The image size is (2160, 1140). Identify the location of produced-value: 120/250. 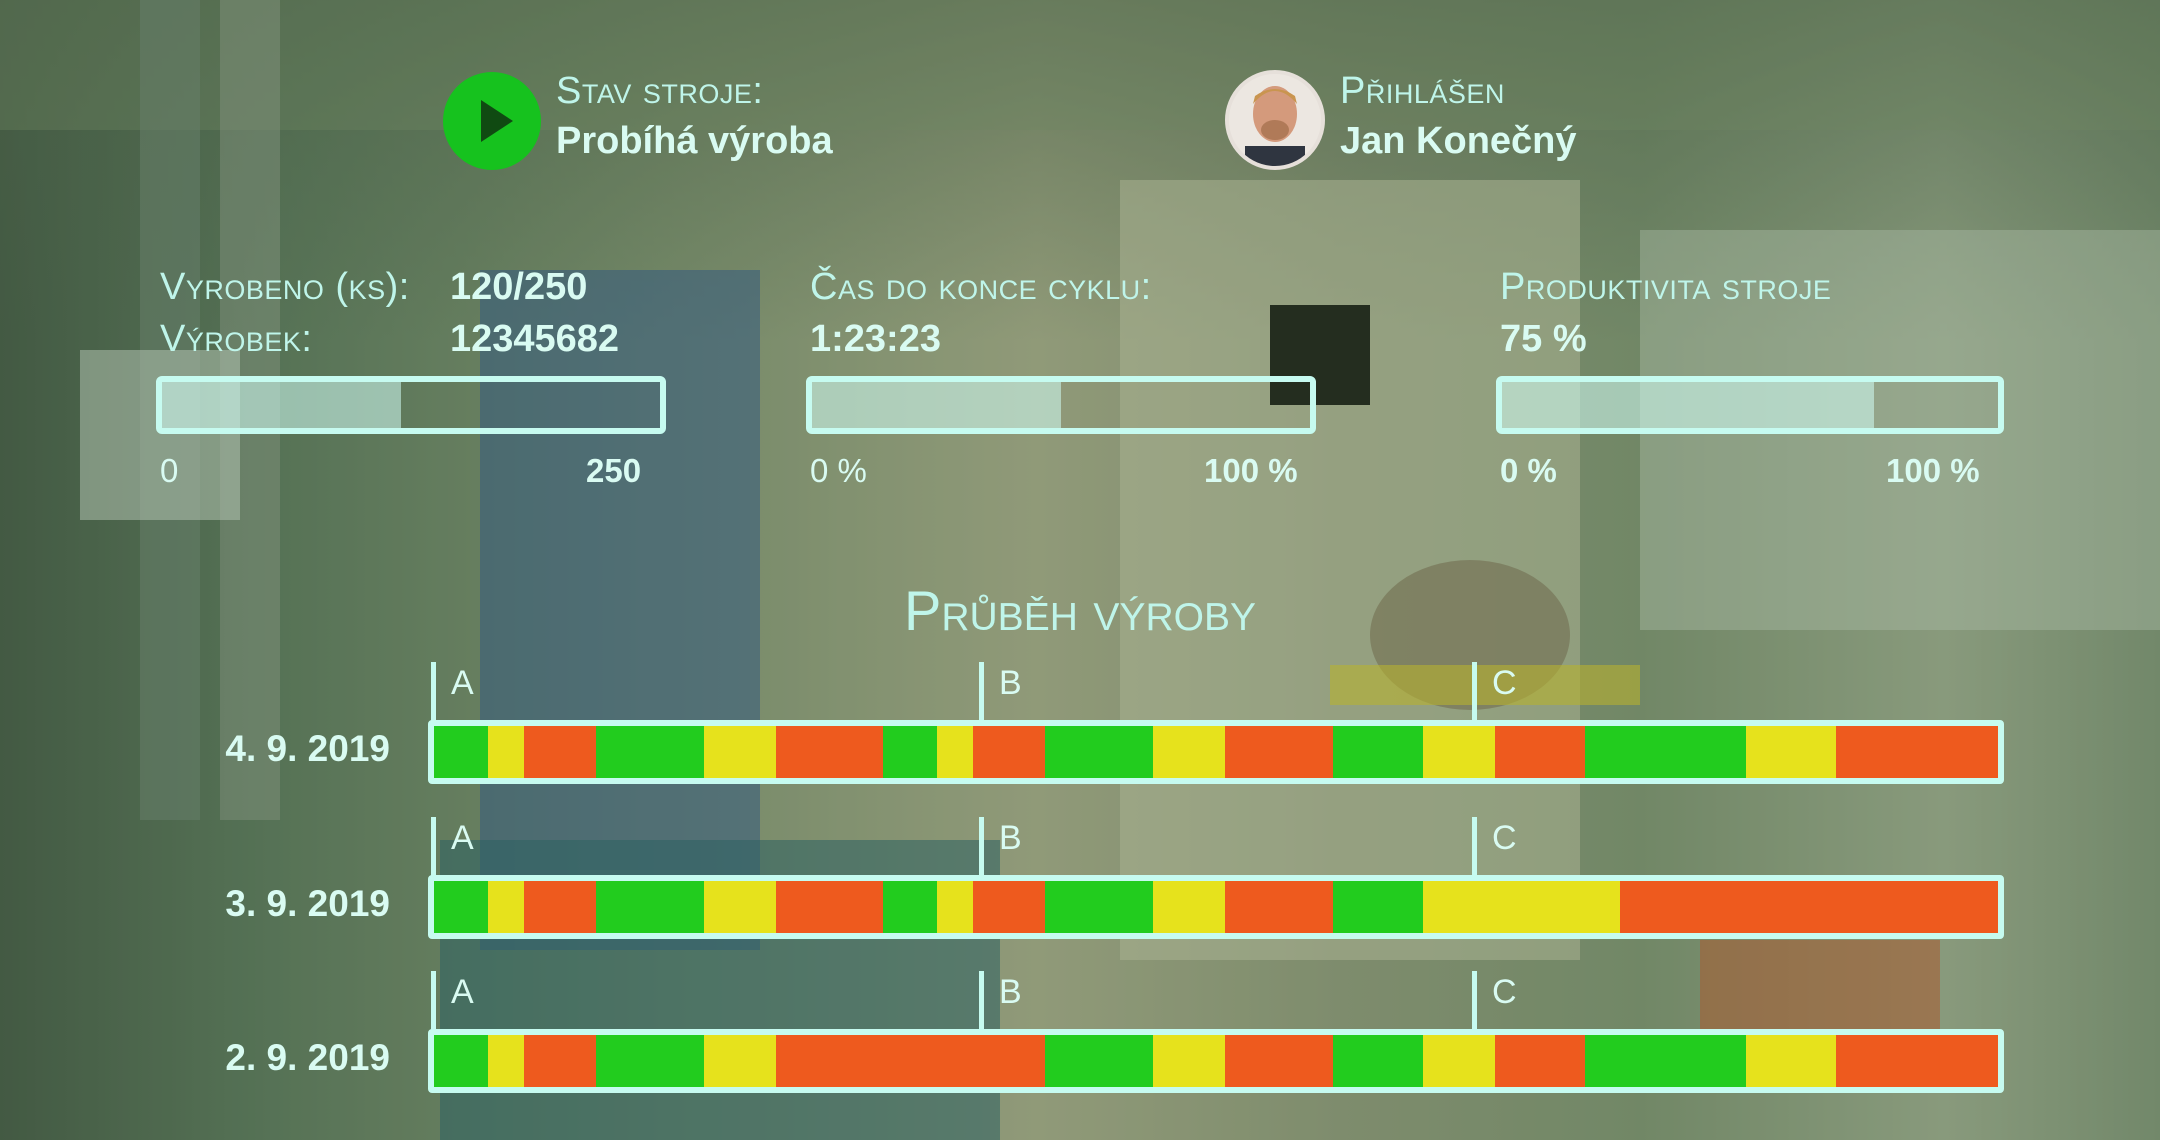
(519, 287).